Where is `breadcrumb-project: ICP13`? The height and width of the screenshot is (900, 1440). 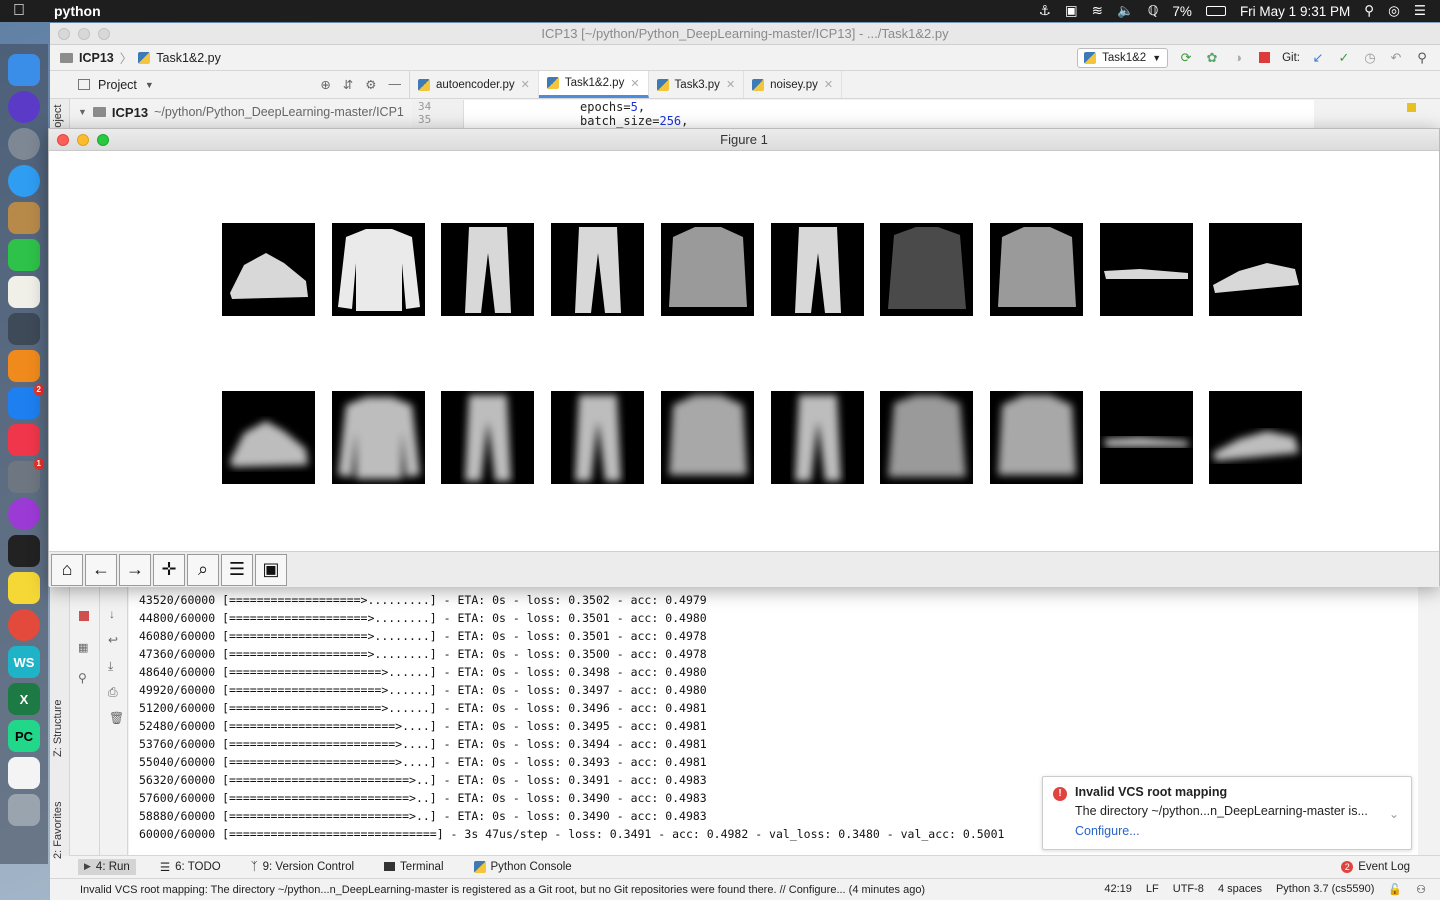
breadcrumb-project: ICP13 is located at coordinates (96, 58).